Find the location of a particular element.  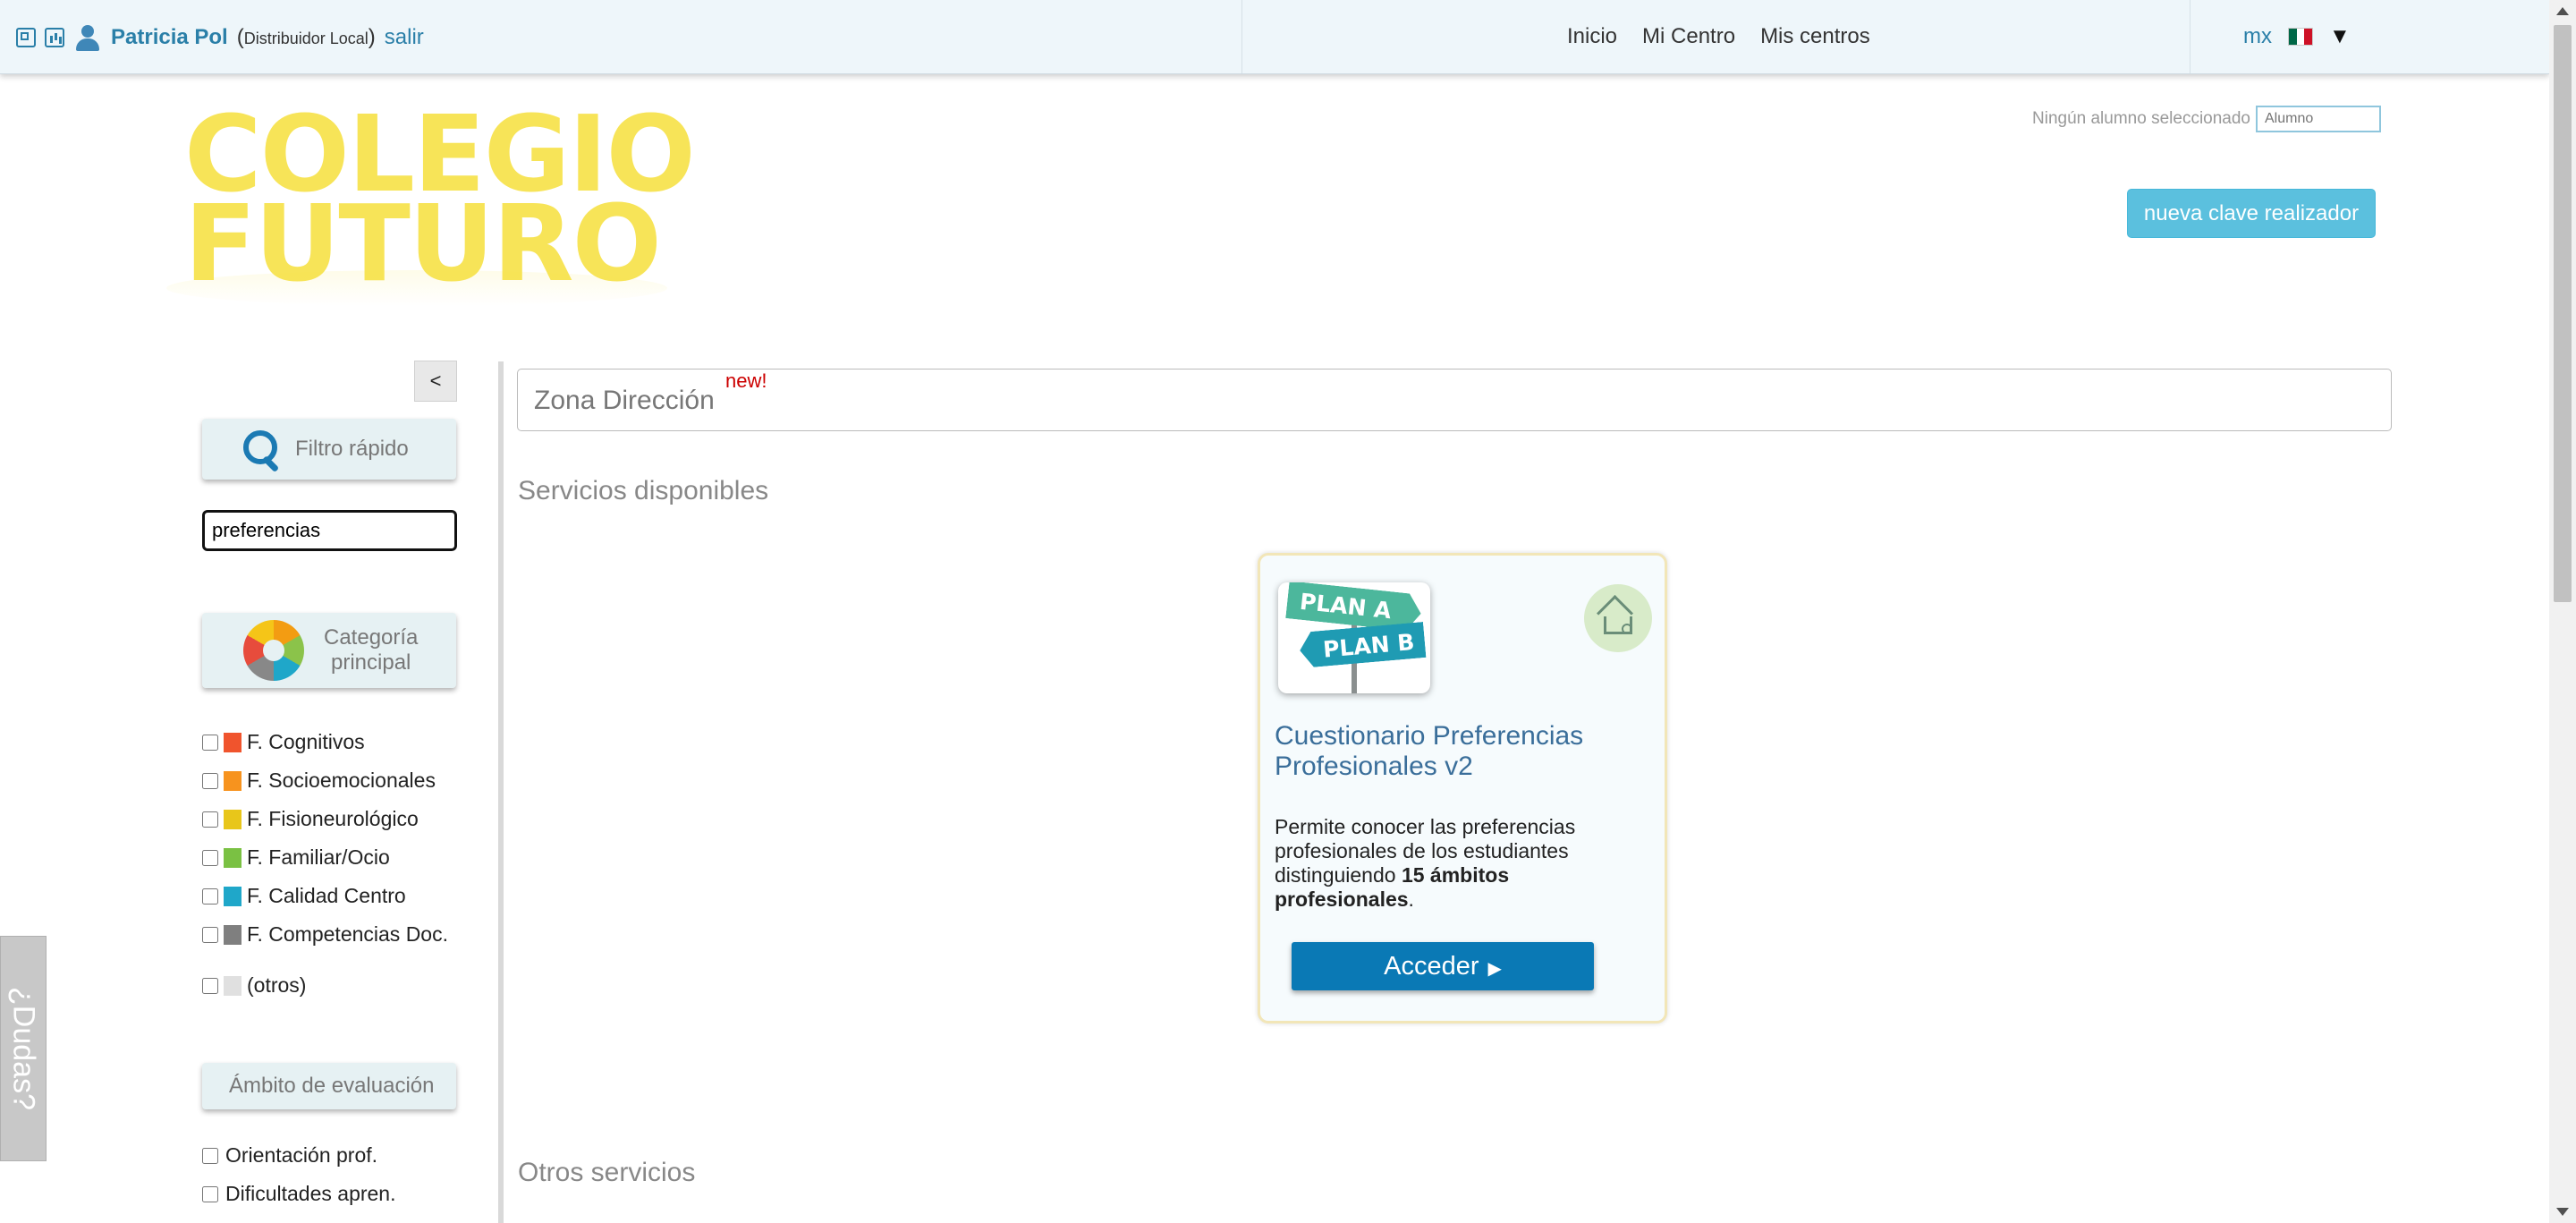

category-item-otros: (otros) is located at coordinates (325, 986).